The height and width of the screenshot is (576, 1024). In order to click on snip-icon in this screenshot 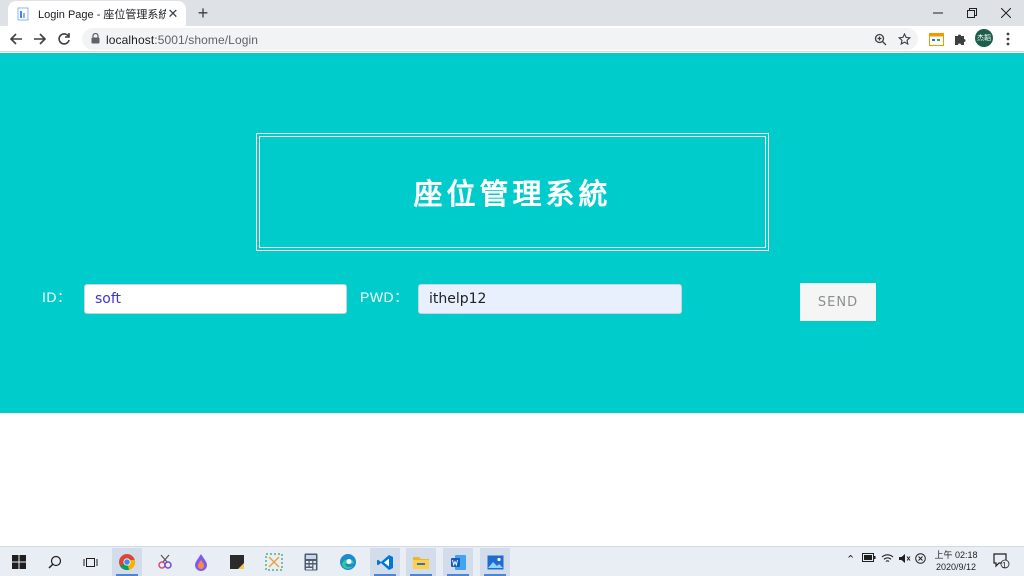, I will do `click(165, 562)`.